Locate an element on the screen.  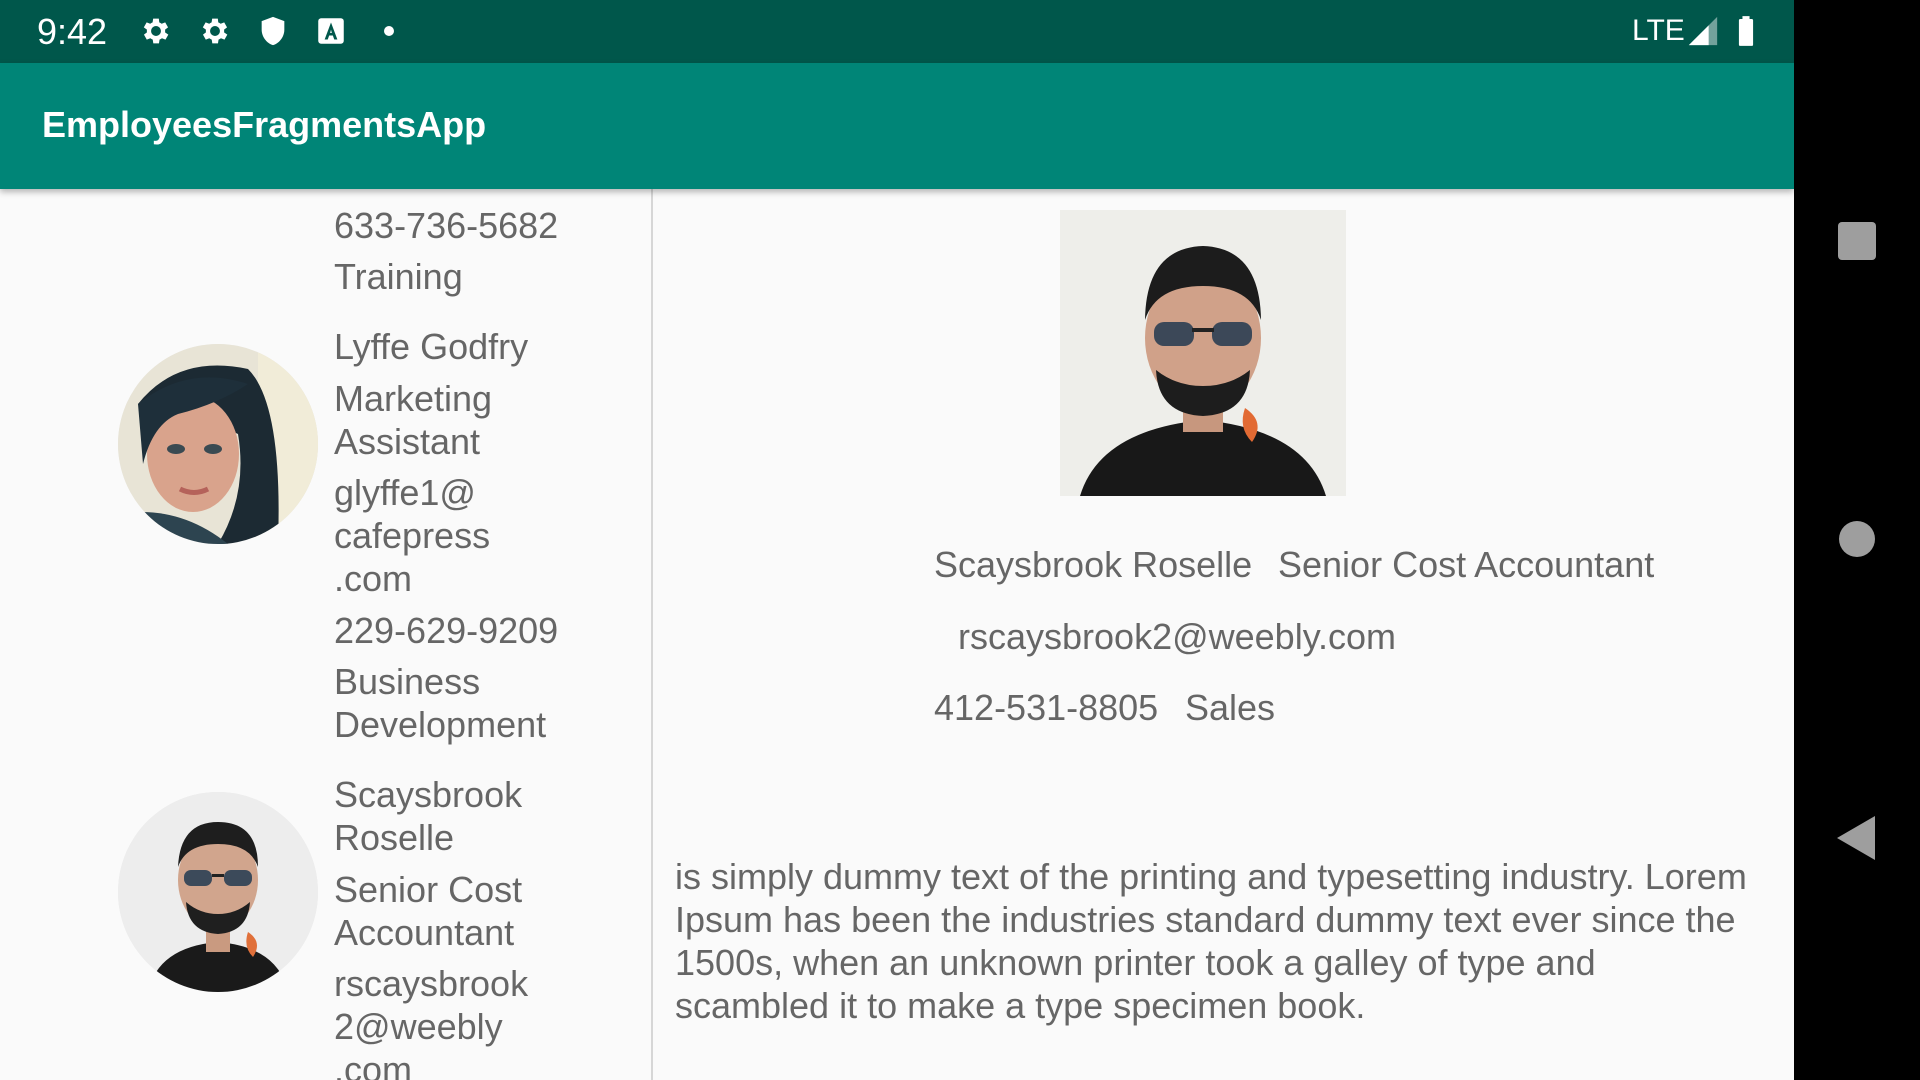
detail-photo is located at coordinates (1203, 353).